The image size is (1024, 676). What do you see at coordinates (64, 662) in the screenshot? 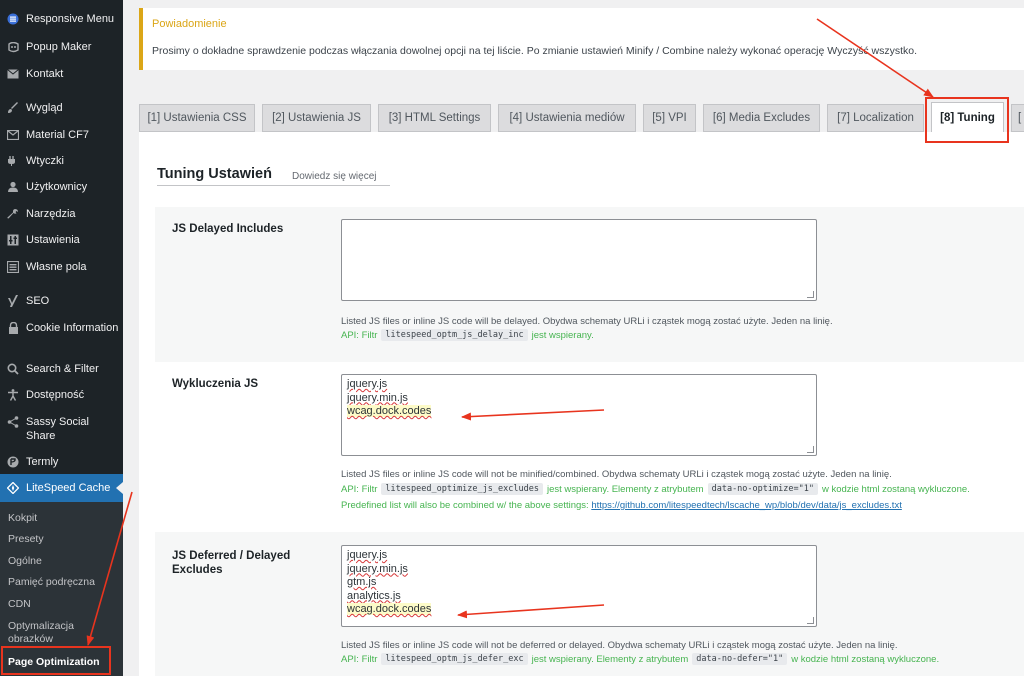
I see `submenu-item-page-optimization: Page Optimization` at bounding box center [64, 662].